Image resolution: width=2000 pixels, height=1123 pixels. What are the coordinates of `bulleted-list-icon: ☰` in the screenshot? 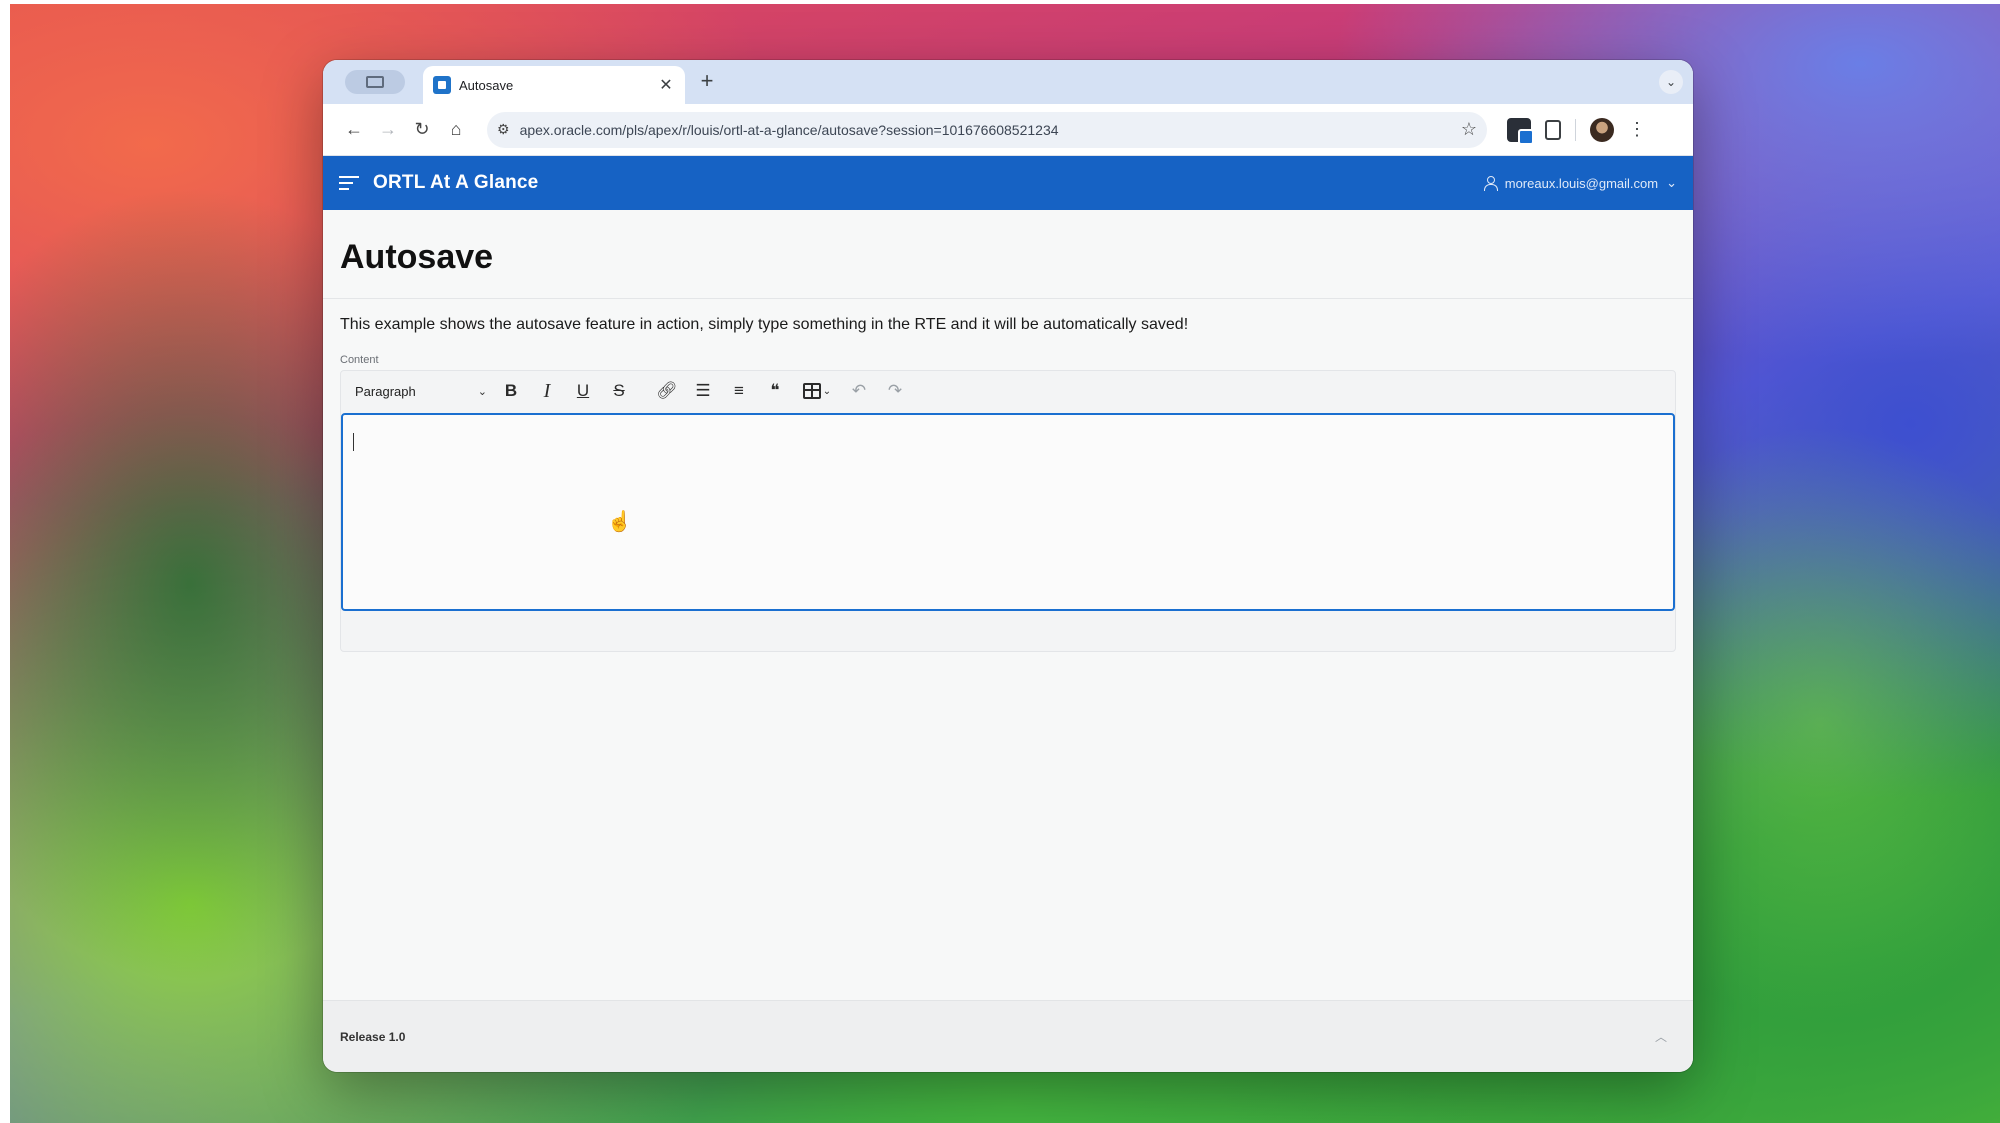 It's located at (703, 391).